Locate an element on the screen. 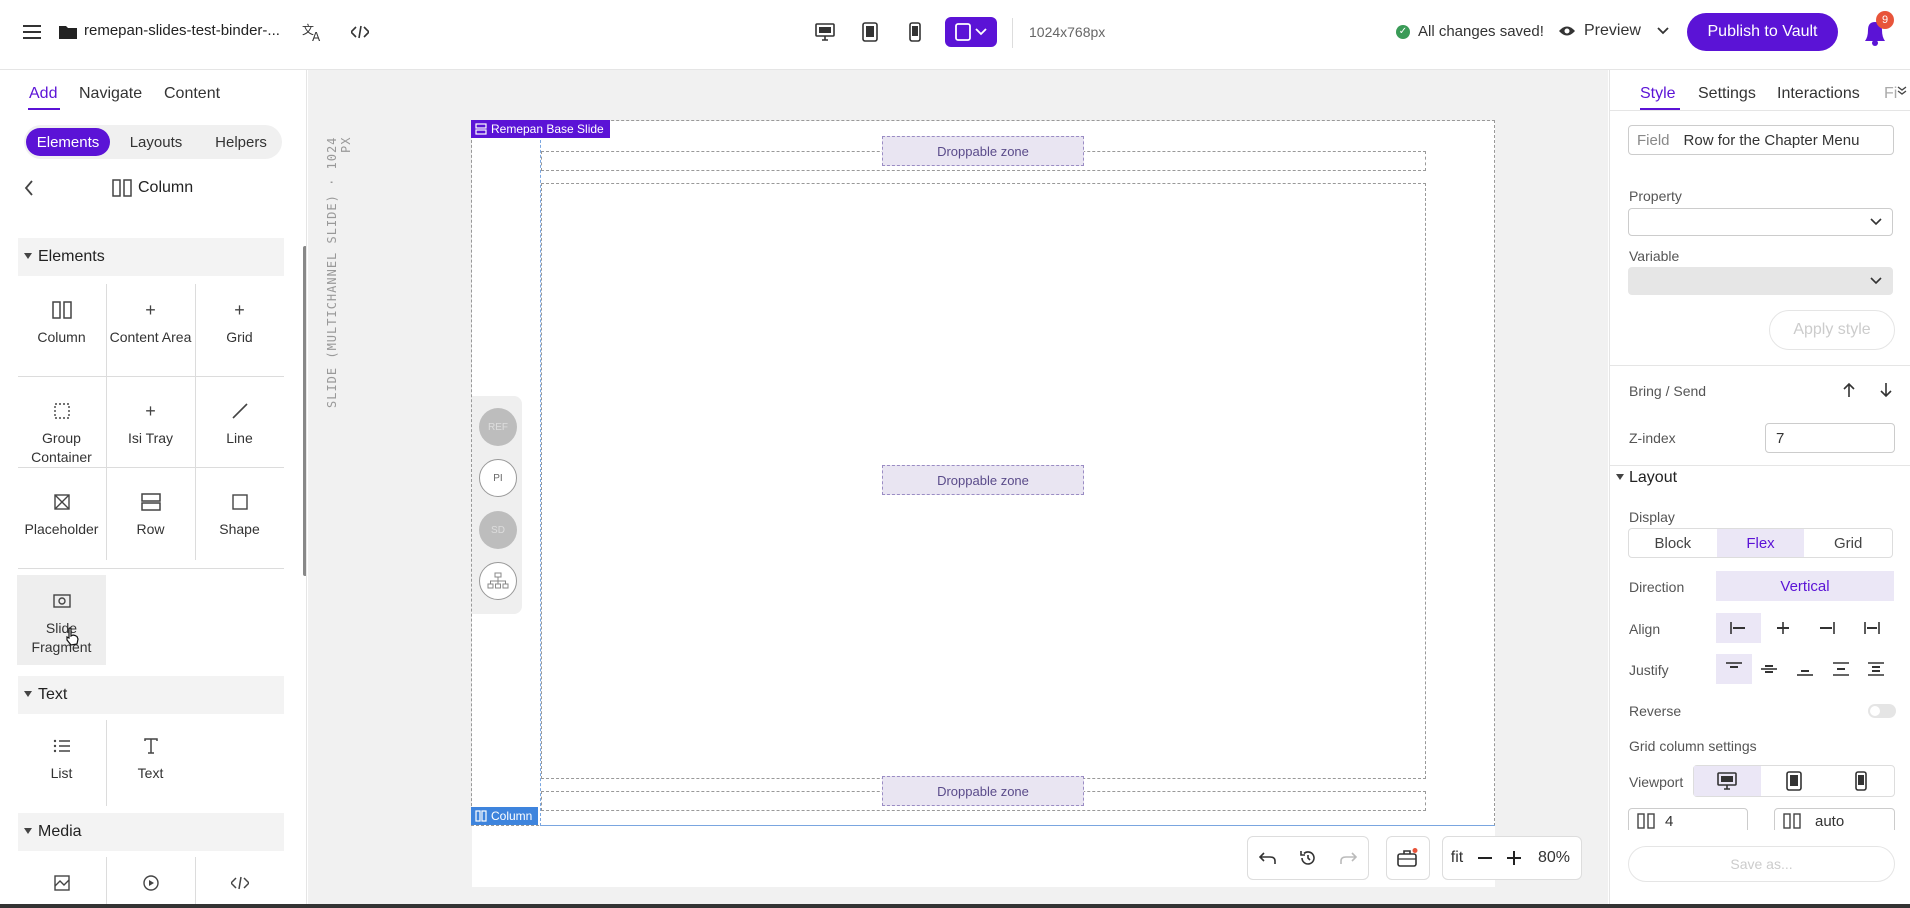 This screenshot has width=1910, height=908. translate-icon: 文A is located at coordinates (313, 32).